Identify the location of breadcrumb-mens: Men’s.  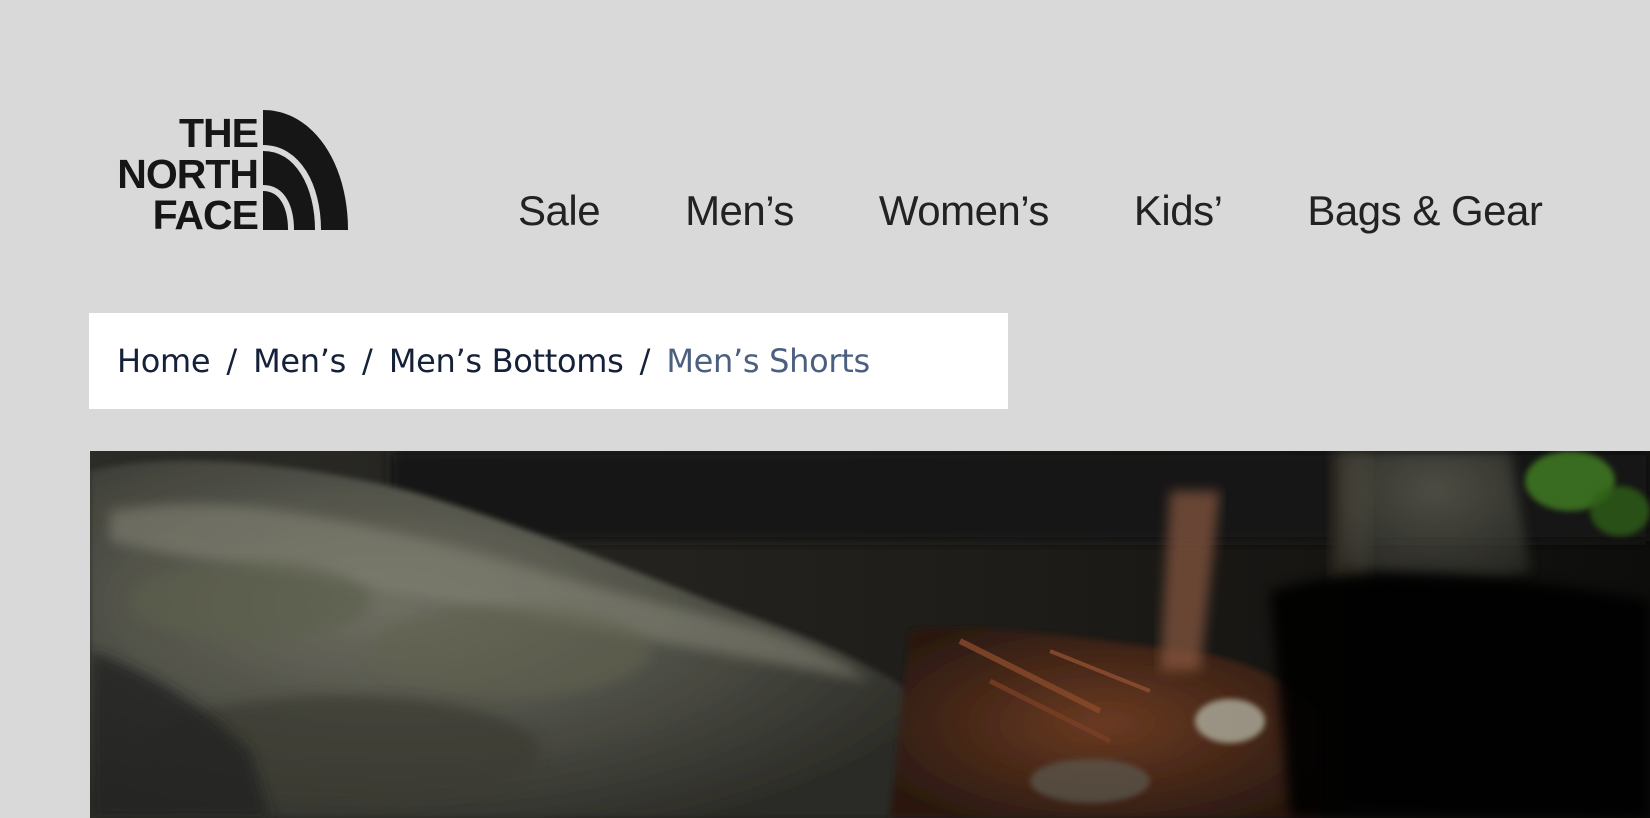
(299, 361).